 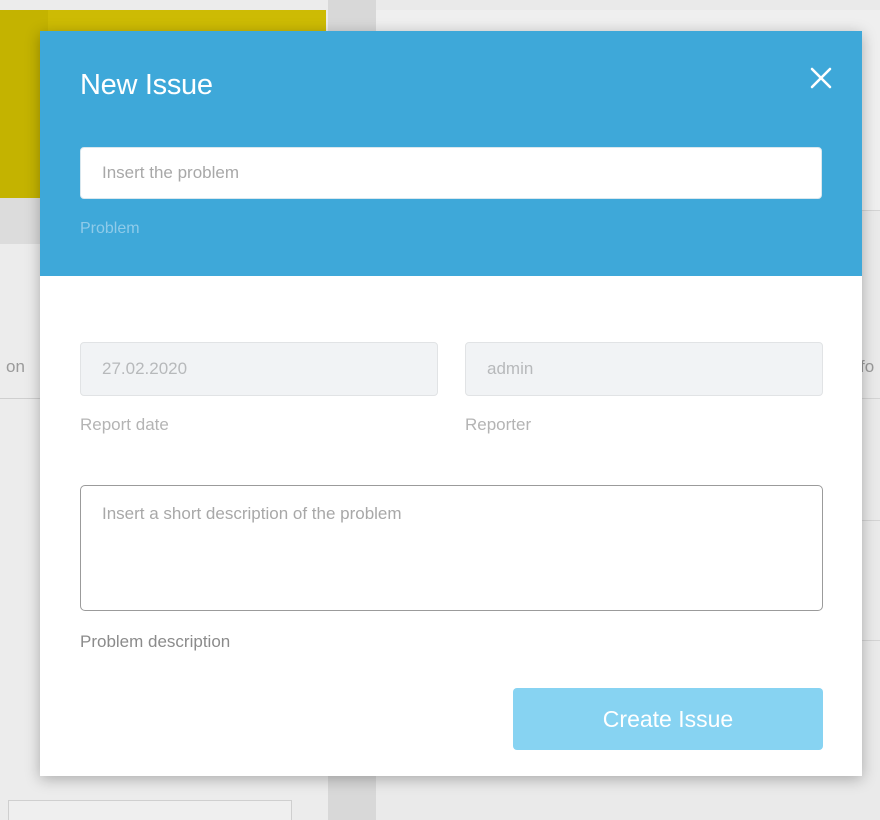 What do you see at coordinates (155, 641) in the screenshot?
I see `problem-description-label: Problem description` at bounding box center [155, 641].